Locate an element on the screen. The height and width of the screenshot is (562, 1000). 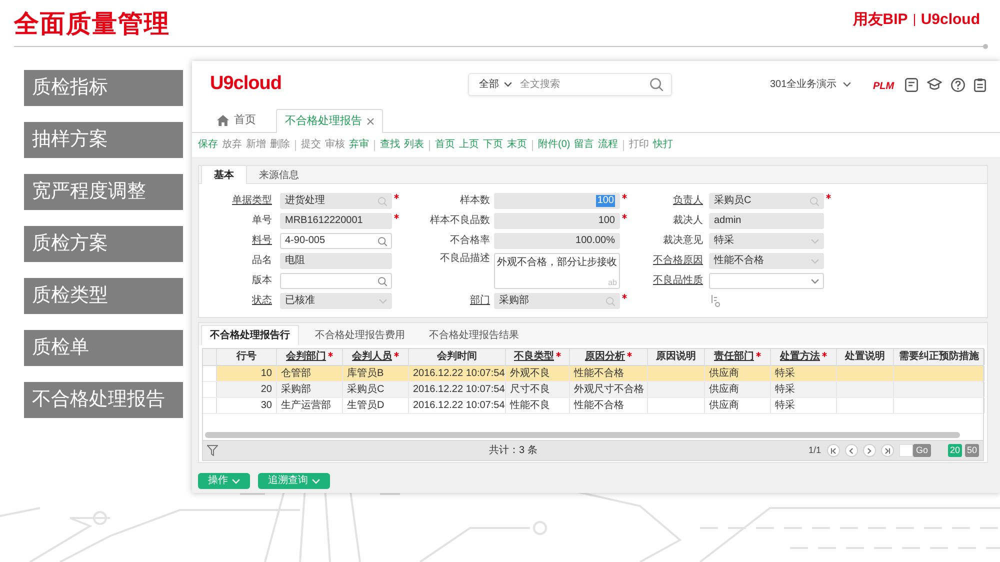
table-cell: 库管员B is located at coordinates (365, 374).